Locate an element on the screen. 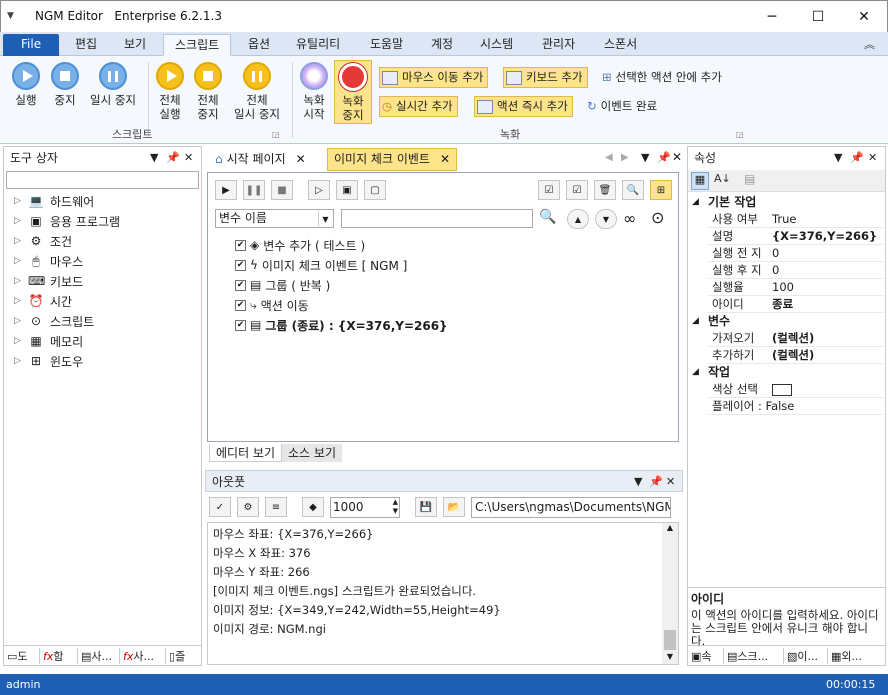  tree-item-application: ▷ ▣ 응용 프로그램 is located at coordinates (67, 221).